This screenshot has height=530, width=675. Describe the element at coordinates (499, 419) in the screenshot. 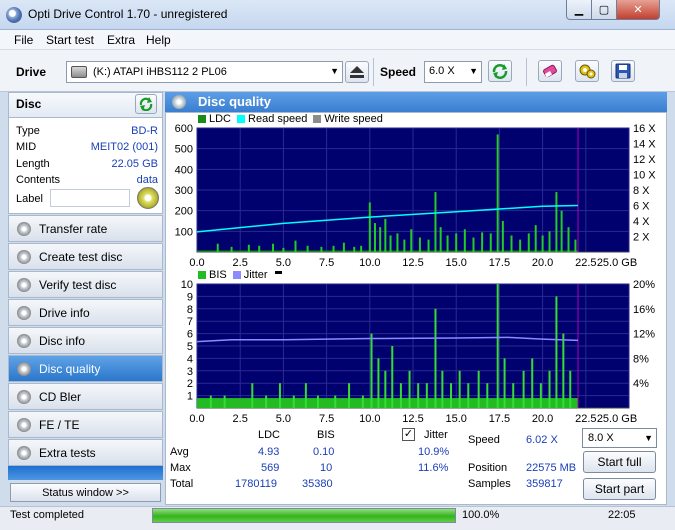

I see `x-tick-label: 17.5` at that location.